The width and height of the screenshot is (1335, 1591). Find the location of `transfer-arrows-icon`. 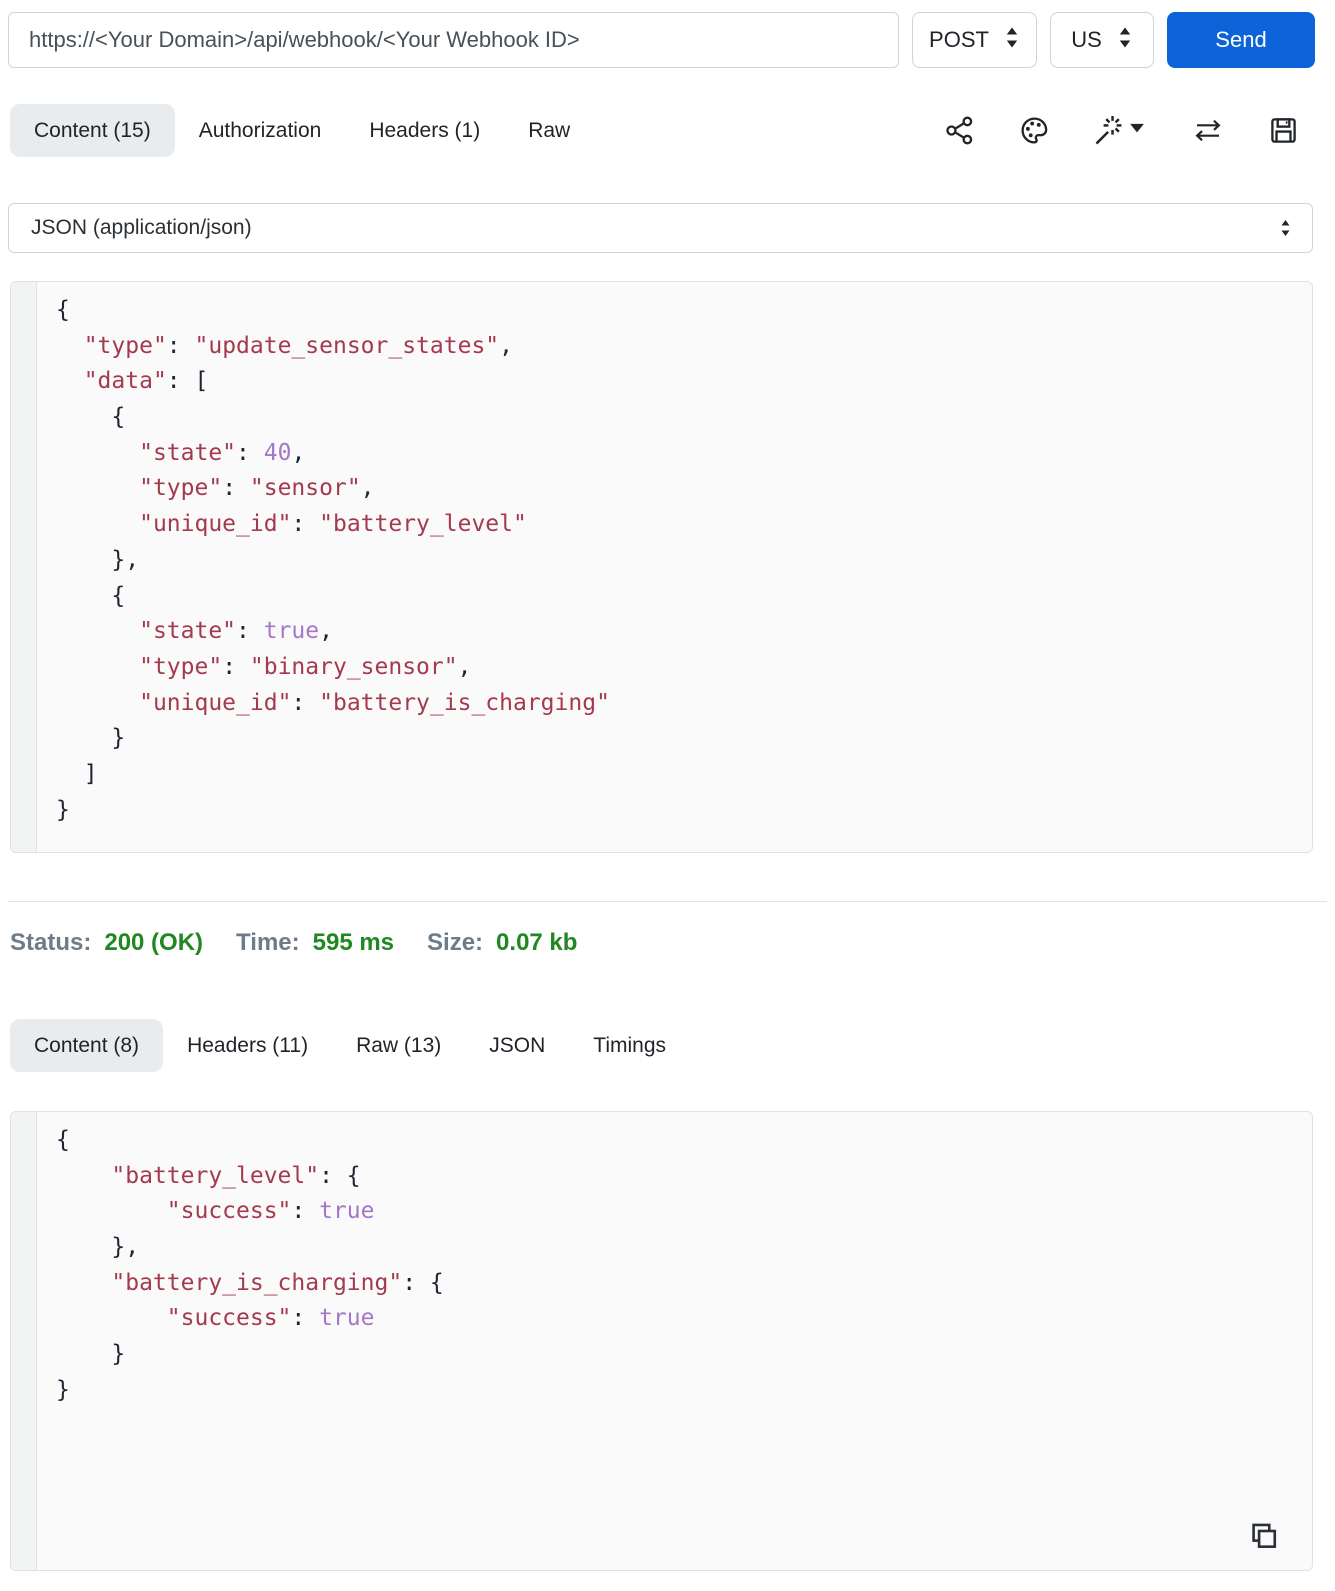

transfer-arrows-icon is located at coordinates (1208, 130).